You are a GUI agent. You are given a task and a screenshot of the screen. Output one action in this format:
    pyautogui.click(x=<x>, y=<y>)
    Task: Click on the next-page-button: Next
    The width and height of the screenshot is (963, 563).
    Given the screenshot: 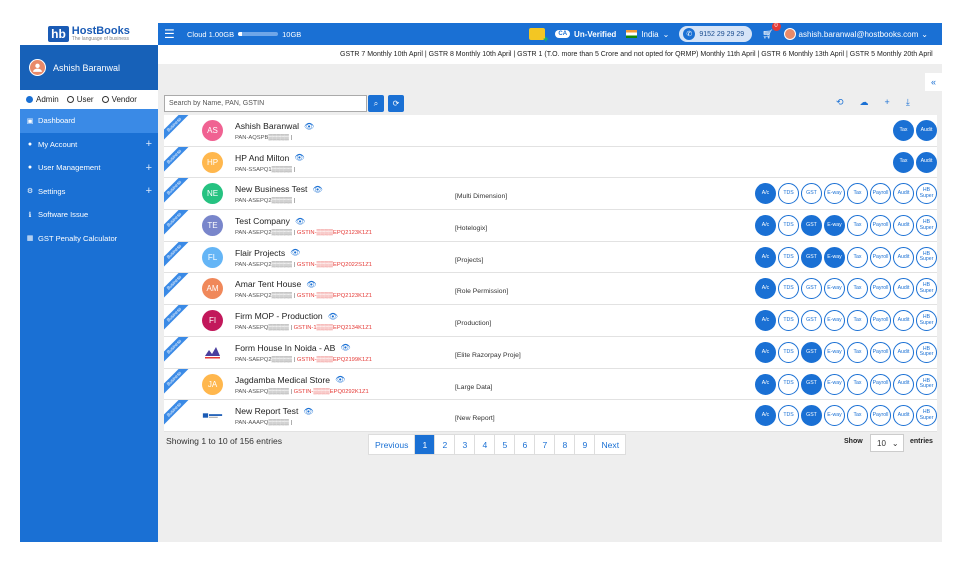 What is the action you would take?
    pyautogui.click(x=610, y=444)
    